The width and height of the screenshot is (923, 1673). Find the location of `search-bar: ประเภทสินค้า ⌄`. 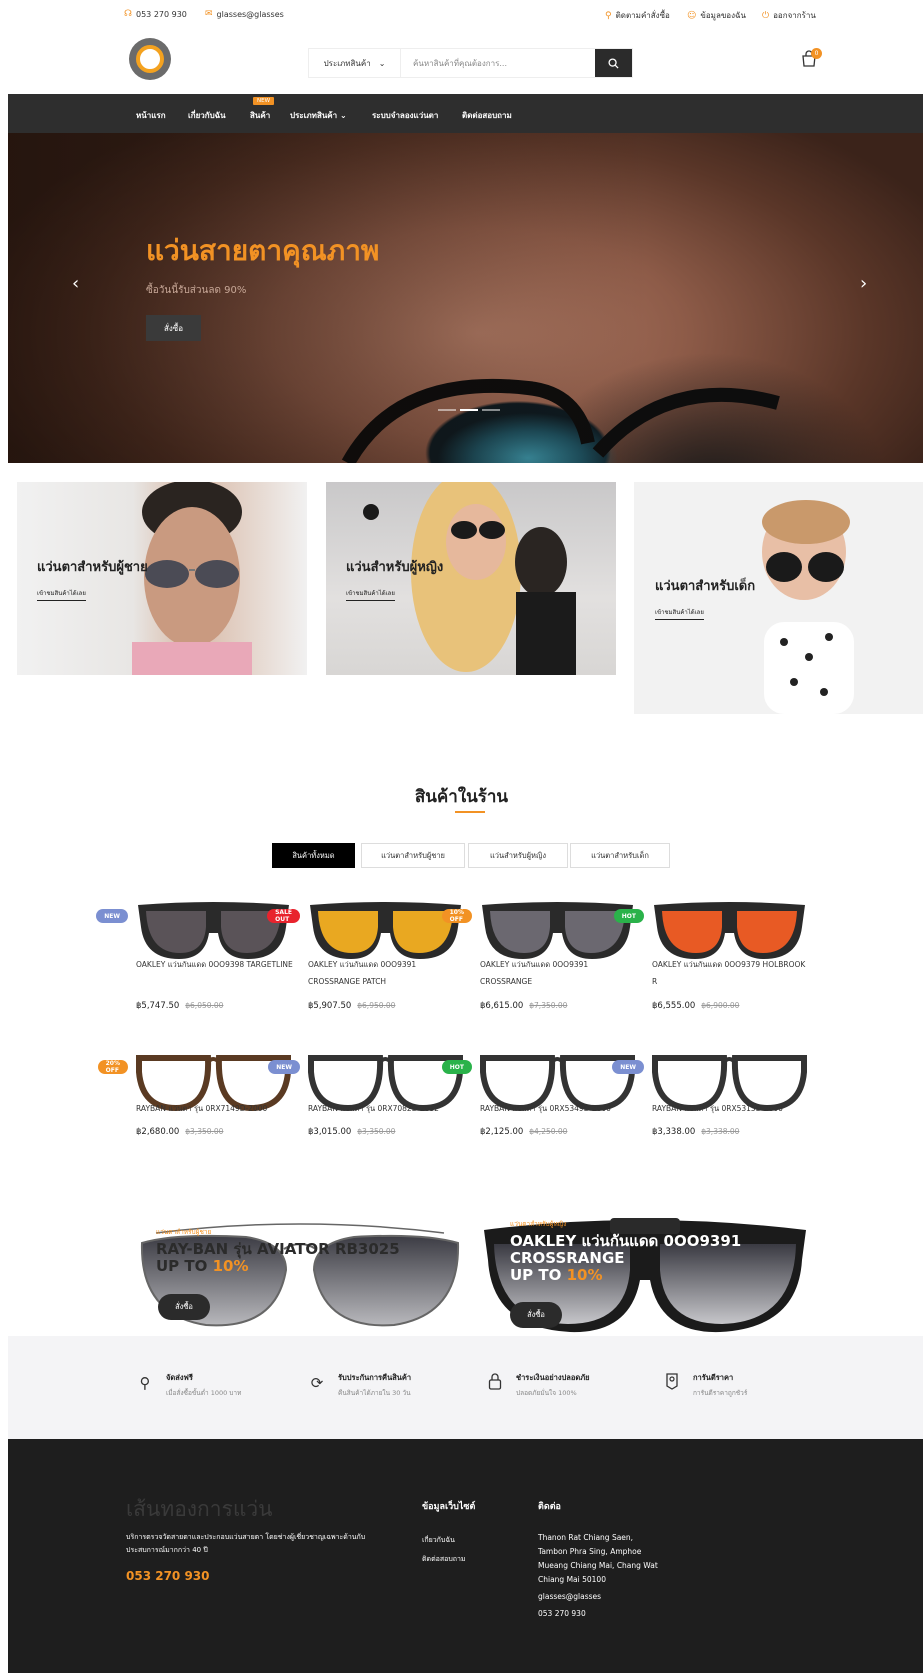

search-bar: ประเภทสินค้า ⌄ is located at coordinates (470, 63).